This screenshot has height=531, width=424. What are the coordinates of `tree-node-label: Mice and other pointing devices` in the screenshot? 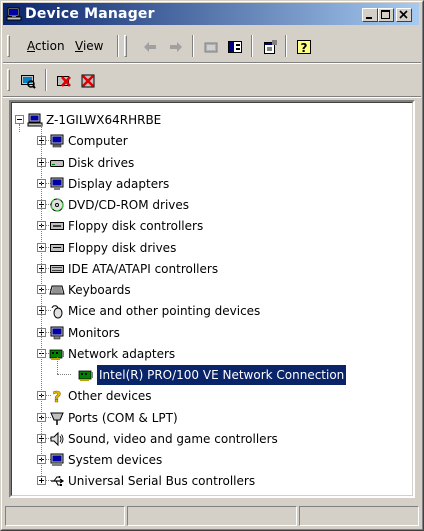 It's located at (164, 311).